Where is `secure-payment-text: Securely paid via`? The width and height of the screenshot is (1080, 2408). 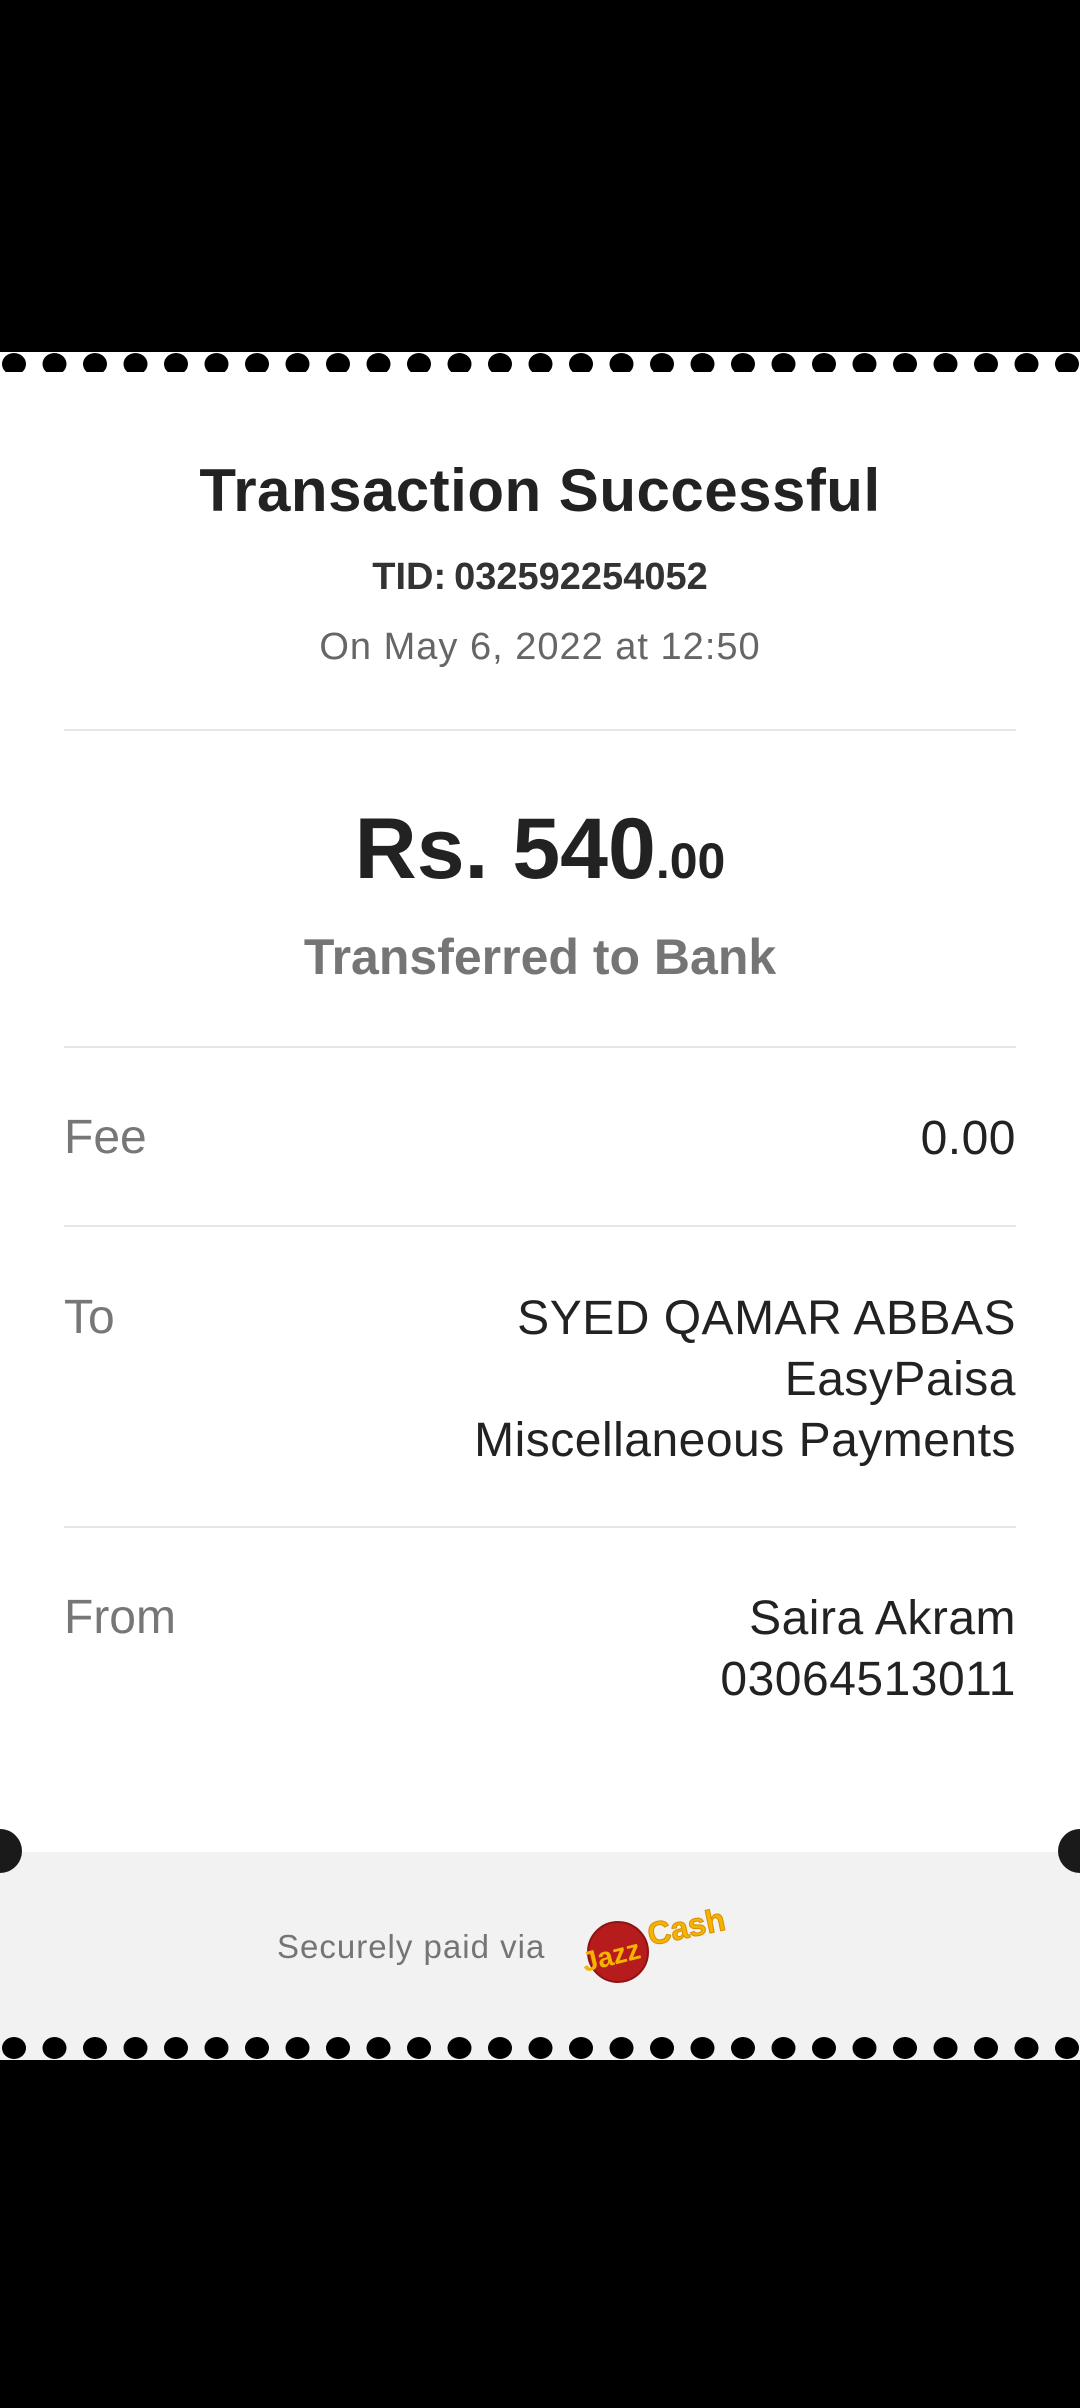
secure-payment-text: Securely paid via is located at coordinates (411, 1946).